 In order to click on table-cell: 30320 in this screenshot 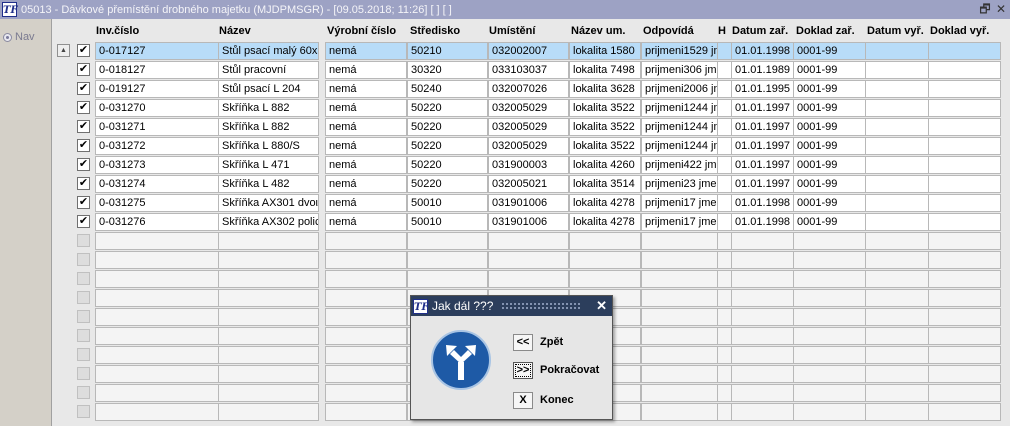, I will do `click(447, 70)`.